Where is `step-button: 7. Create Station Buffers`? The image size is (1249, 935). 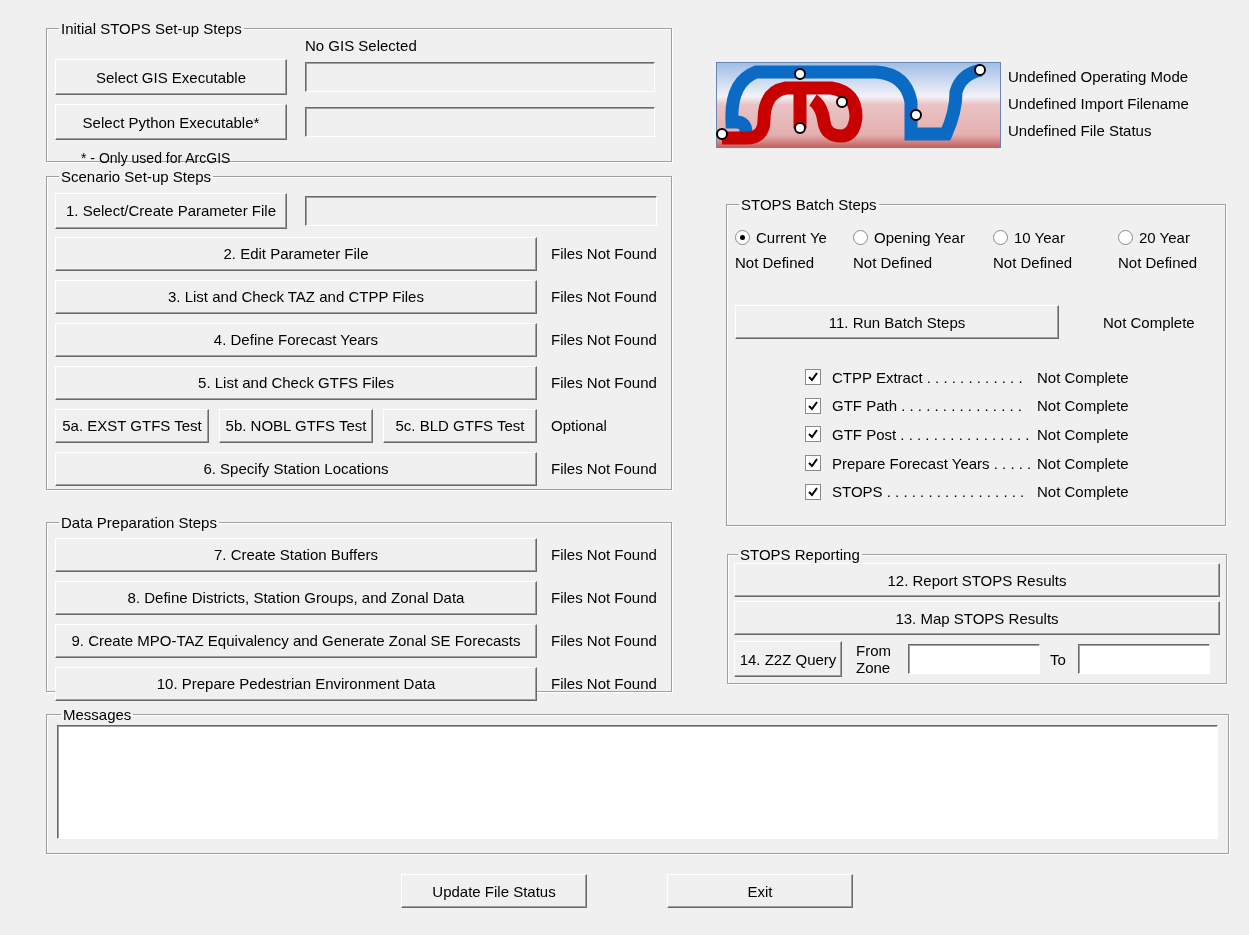 step-button: 7. Create Station Buffers is located at coordinates (296, 554).